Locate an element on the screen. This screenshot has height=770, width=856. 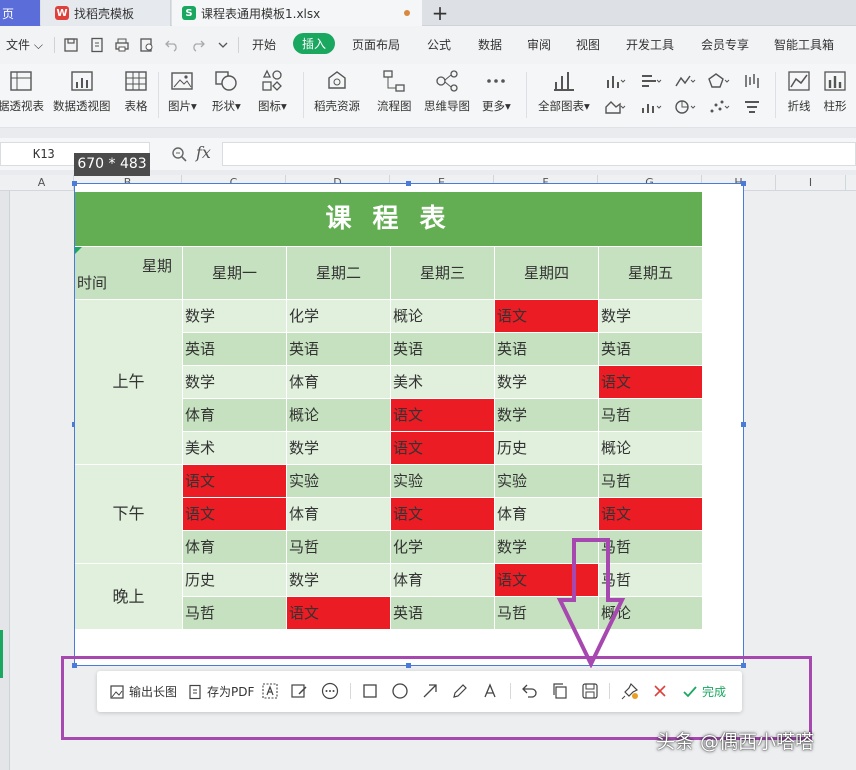
picture-button: 图片▾ is located at coordinates (182, 91).